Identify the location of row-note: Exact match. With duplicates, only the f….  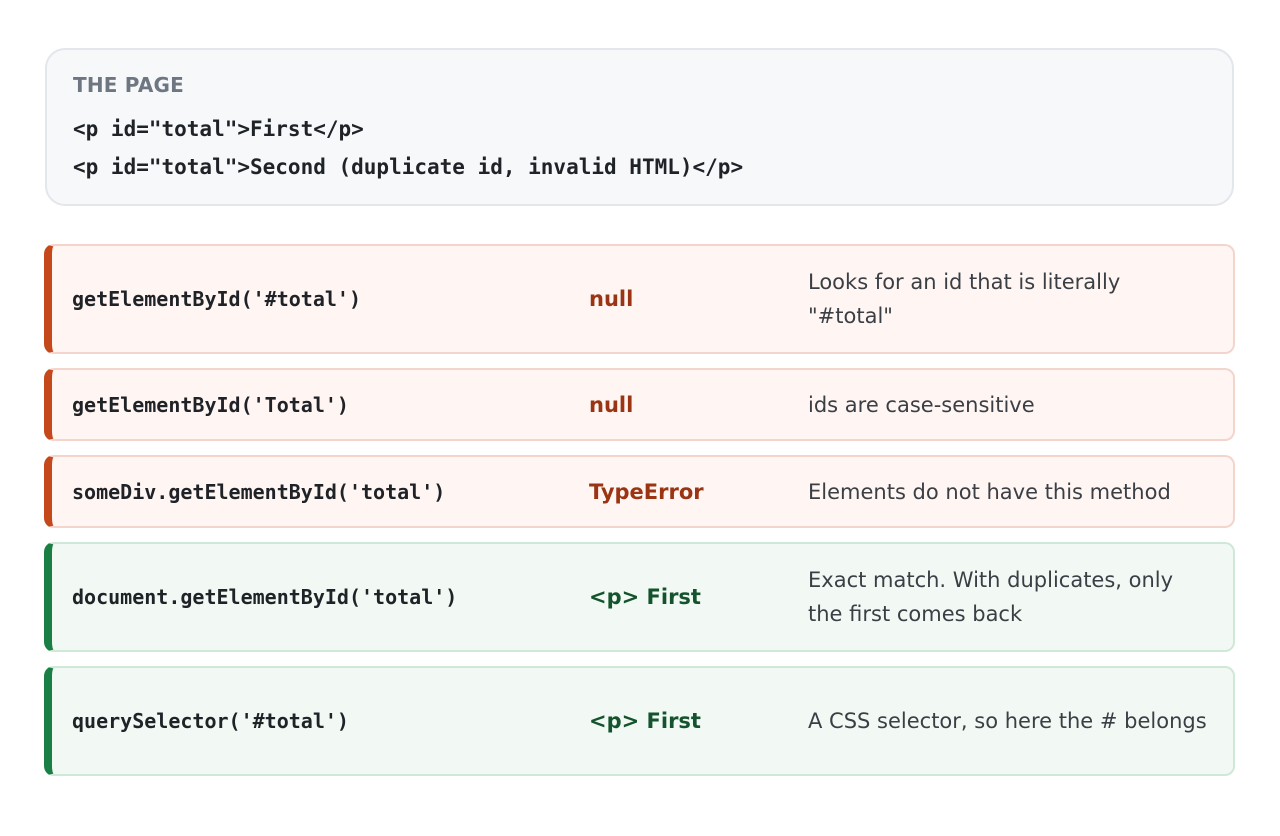
(991, 597).